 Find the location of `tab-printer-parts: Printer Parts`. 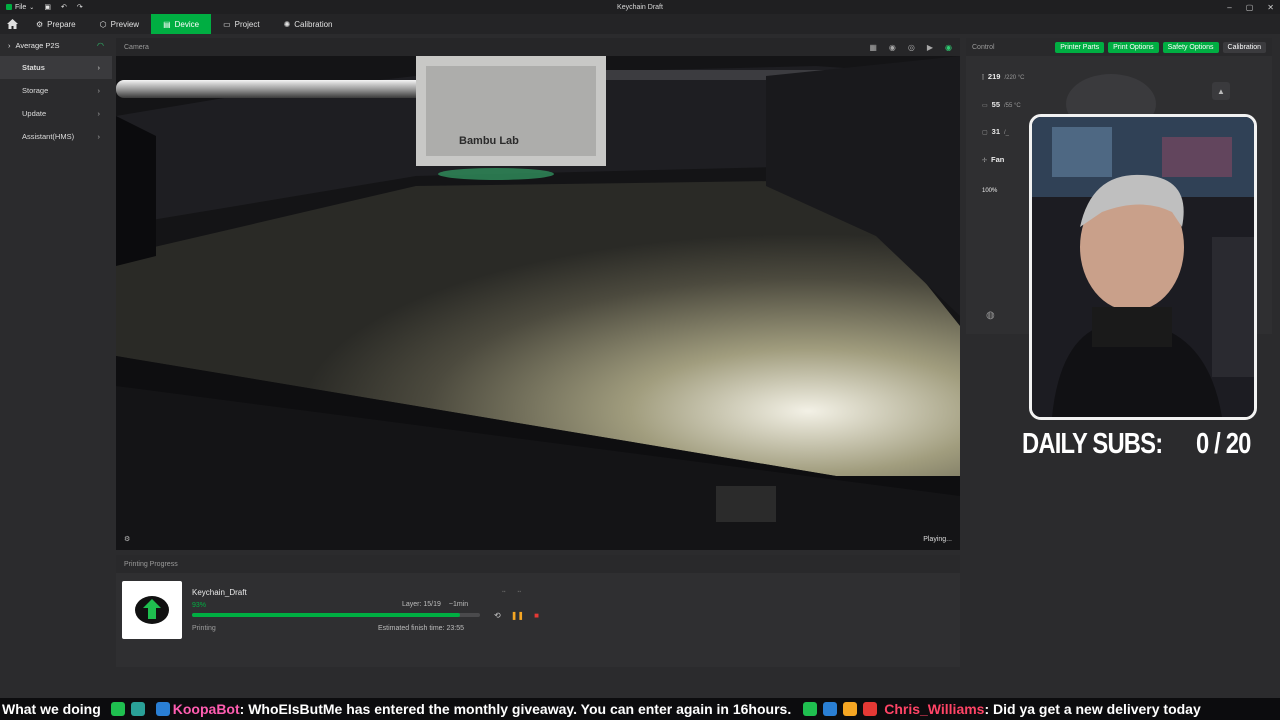

tab-printer-parts: Printer Parts is located at coordinates (1080, 47).